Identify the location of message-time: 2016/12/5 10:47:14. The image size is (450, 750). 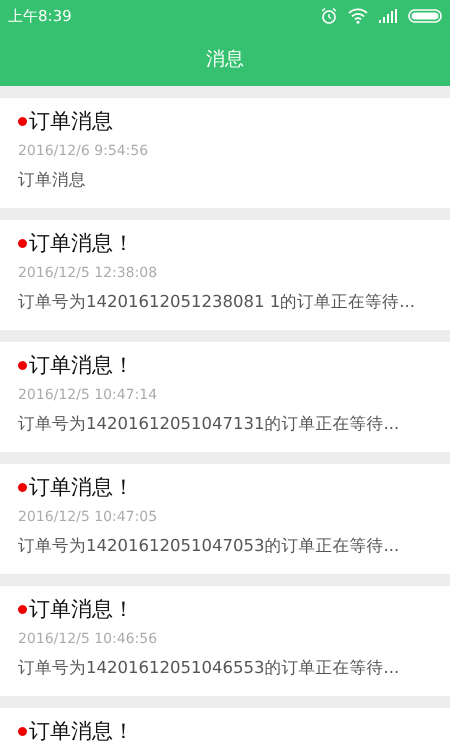
(88, 395).